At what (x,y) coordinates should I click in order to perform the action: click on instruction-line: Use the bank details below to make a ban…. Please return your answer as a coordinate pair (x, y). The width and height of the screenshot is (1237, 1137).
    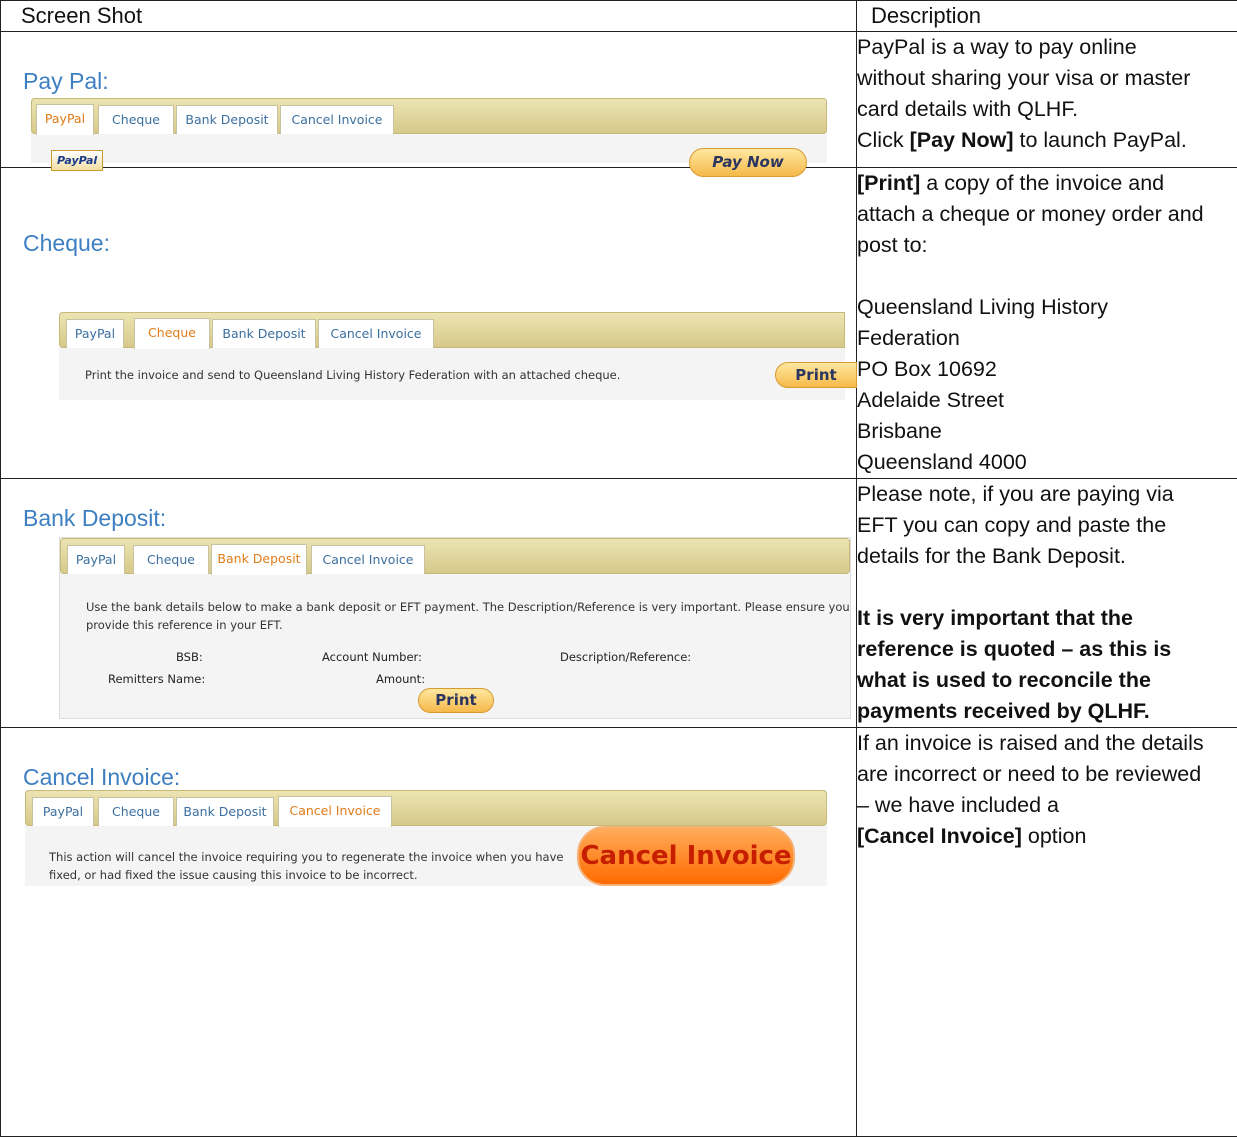
    Looking at the image, I should click on (468, 607).